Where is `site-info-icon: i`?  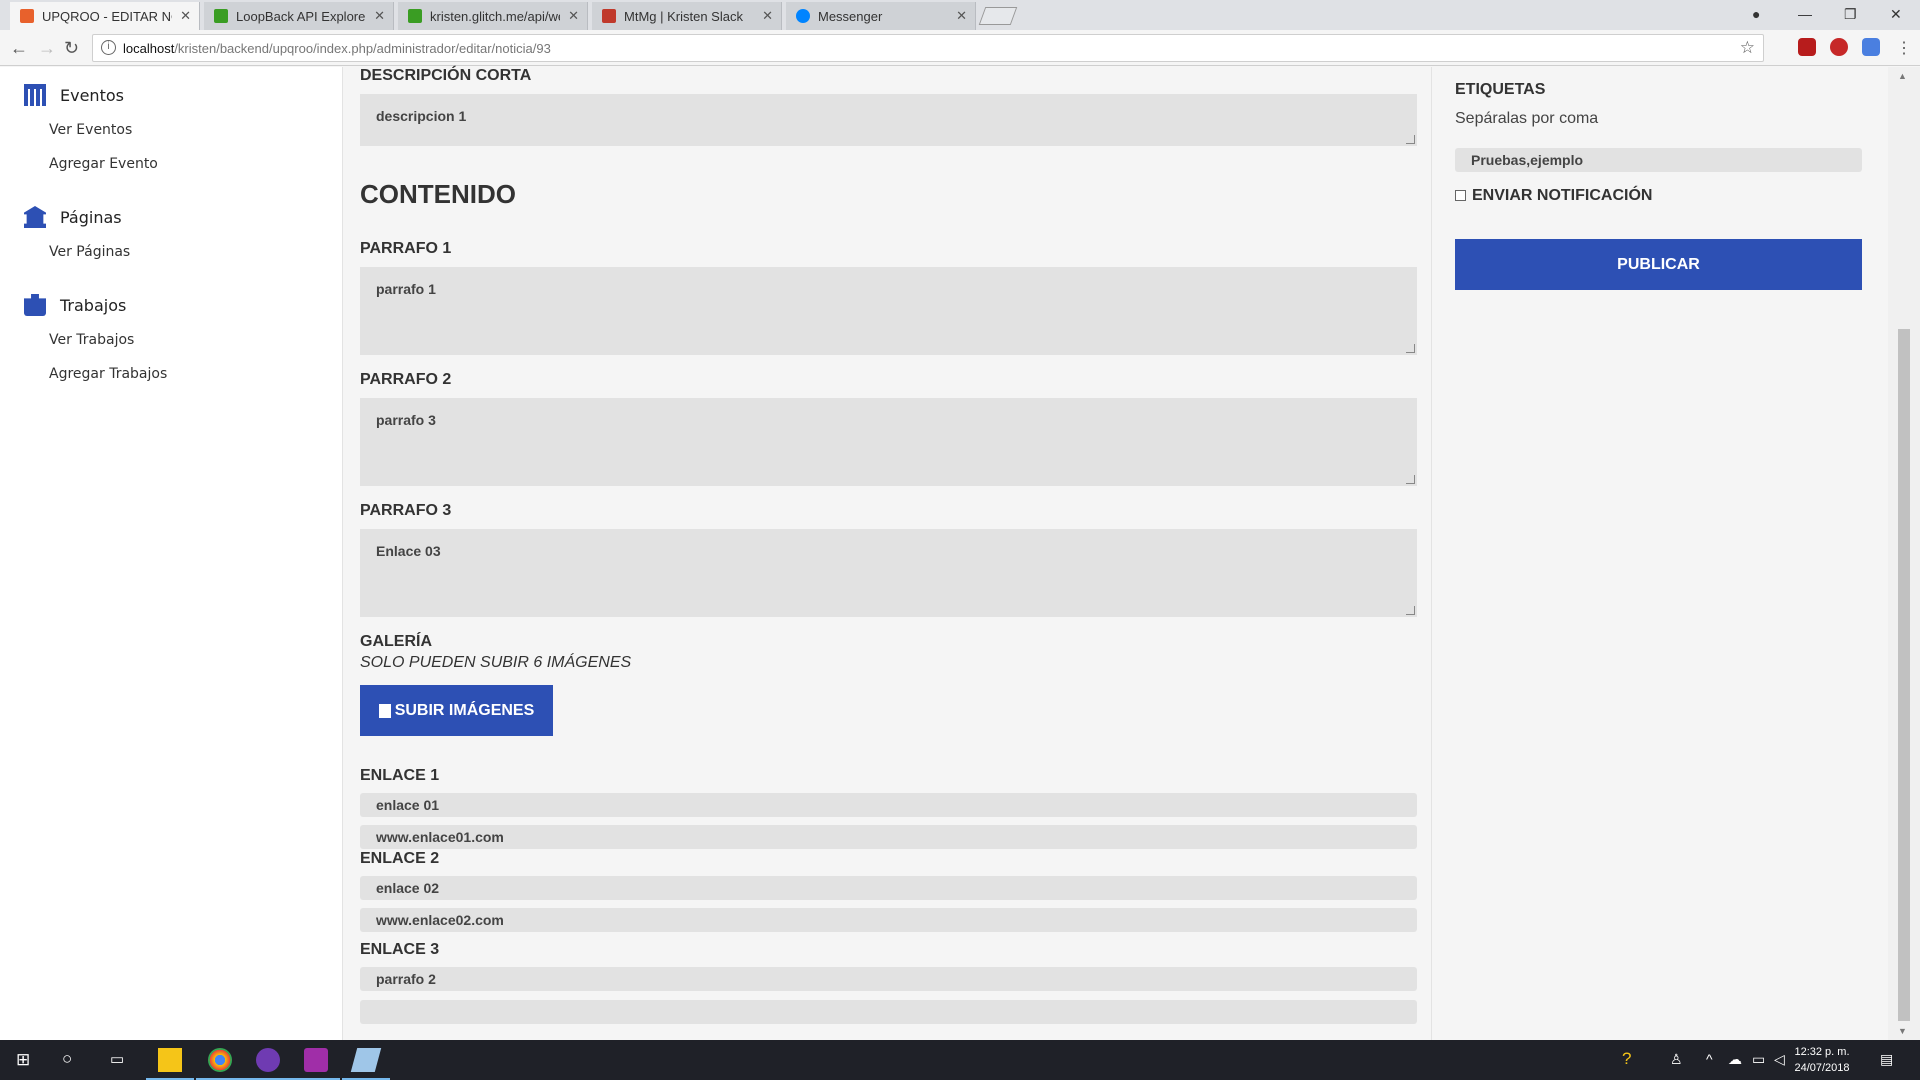 site-info-icon: i is located at coordinates (108, 47).